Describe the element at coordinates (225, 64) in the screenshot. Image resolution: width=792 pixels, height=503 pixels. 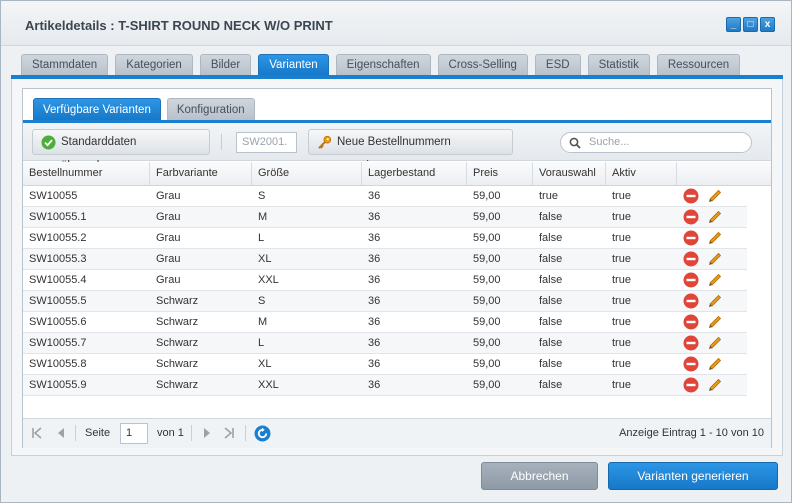
I see `tab-bilder: Bilder` at that location.